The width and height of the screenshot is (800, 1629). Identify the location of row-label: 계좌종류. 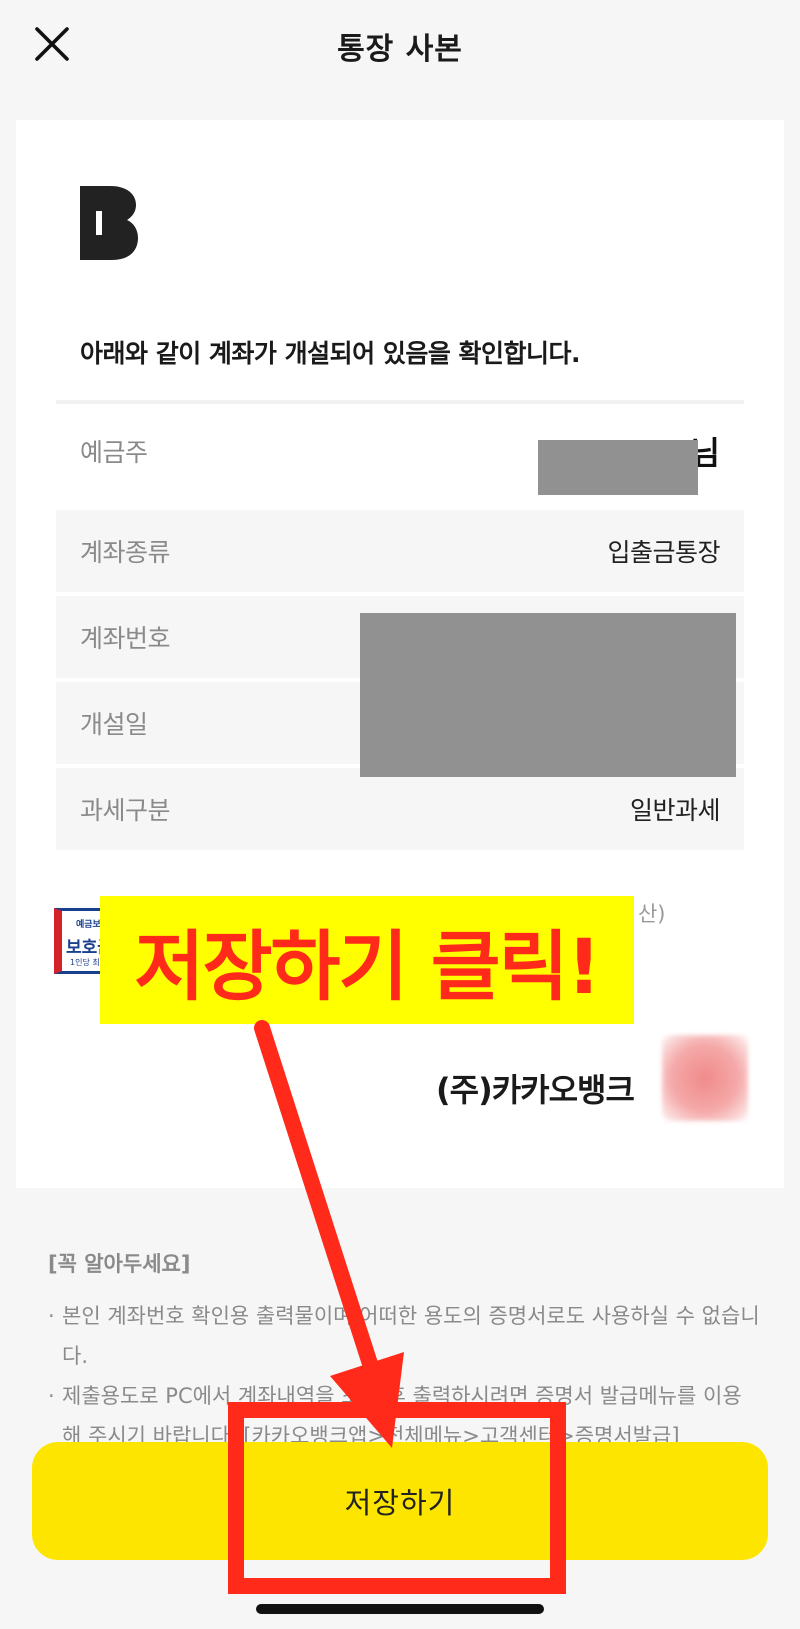
(125, 552).